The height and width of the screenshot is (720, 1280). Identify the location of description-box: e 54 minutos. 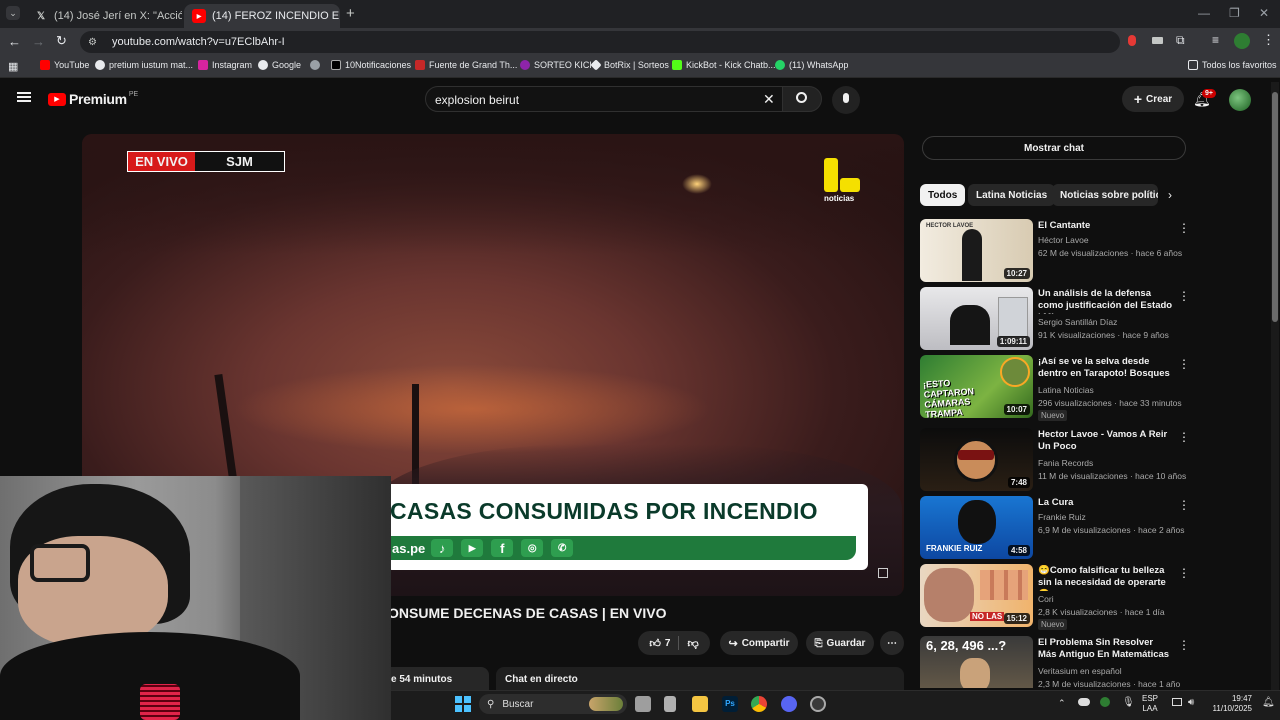
(440, 678).